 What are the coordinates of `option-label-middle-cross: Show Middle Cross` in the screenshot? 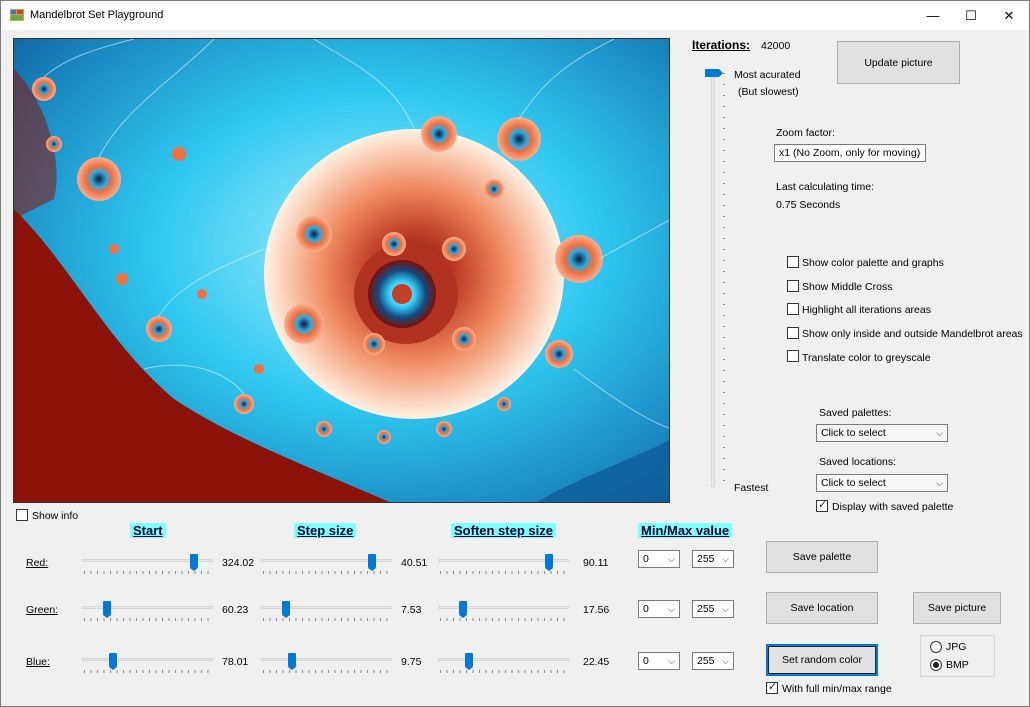 It's located at (847, 287).